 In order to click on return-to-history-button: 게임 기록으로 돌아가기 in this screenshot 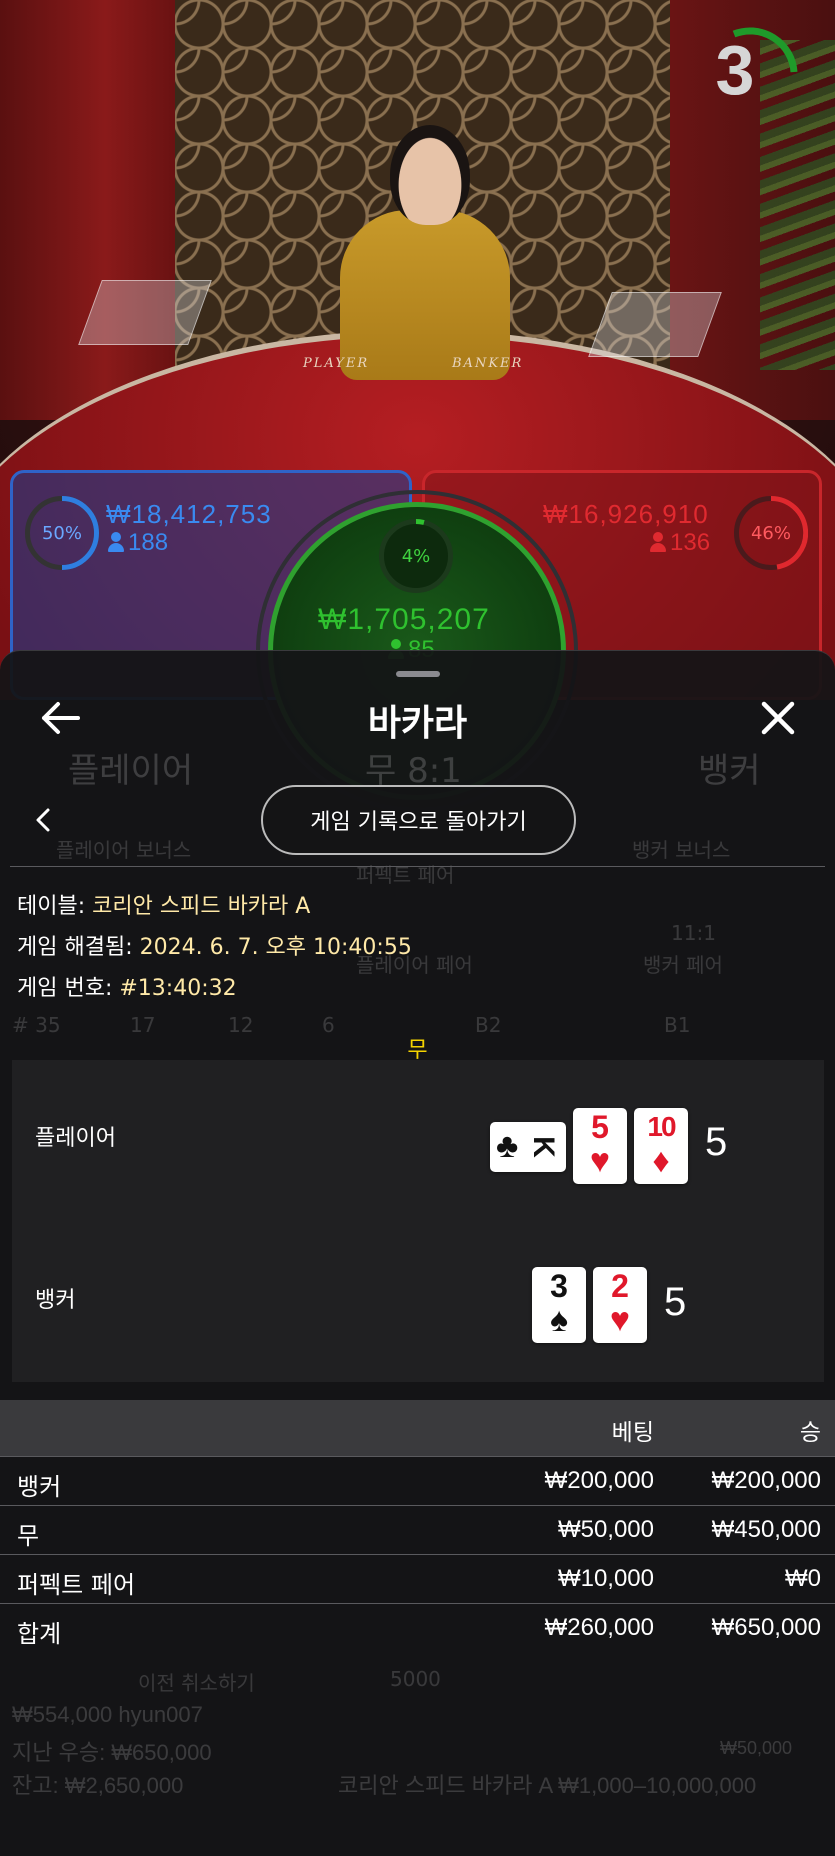, I will do `click(418, 820)`.